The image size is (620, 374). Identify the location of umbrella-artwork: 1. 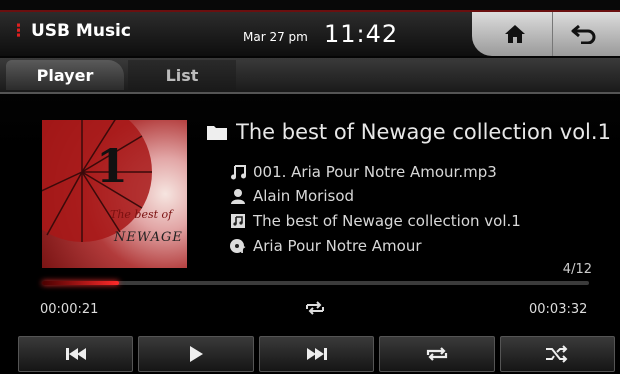
(97, 181).